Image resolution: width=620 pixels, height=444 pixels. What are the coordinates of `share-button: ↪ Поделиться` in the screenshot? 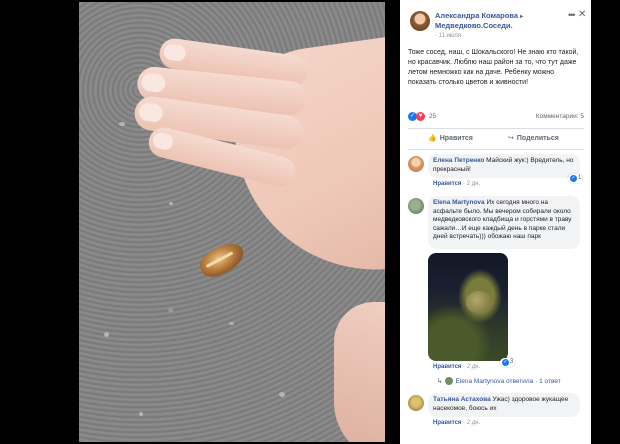 It's located at (533, 138).